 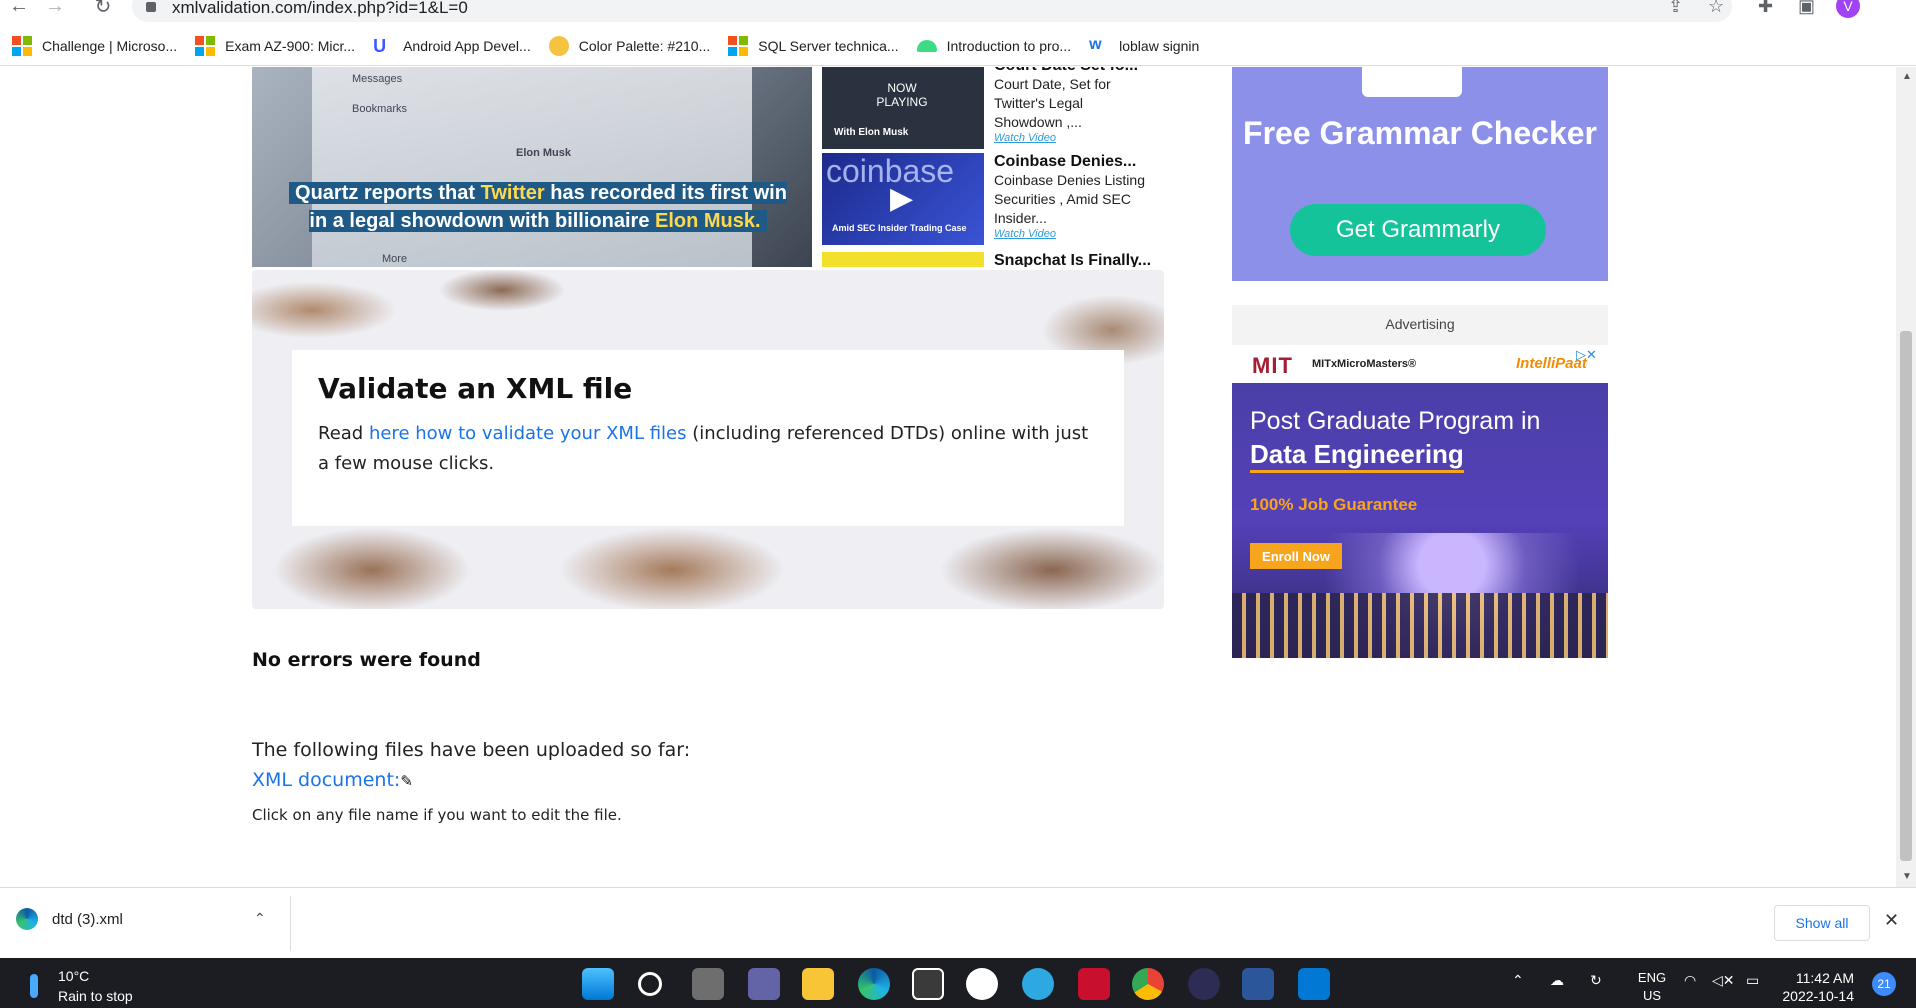 I want to click on sync-icon: ↻, so click(x=1596, y=980).